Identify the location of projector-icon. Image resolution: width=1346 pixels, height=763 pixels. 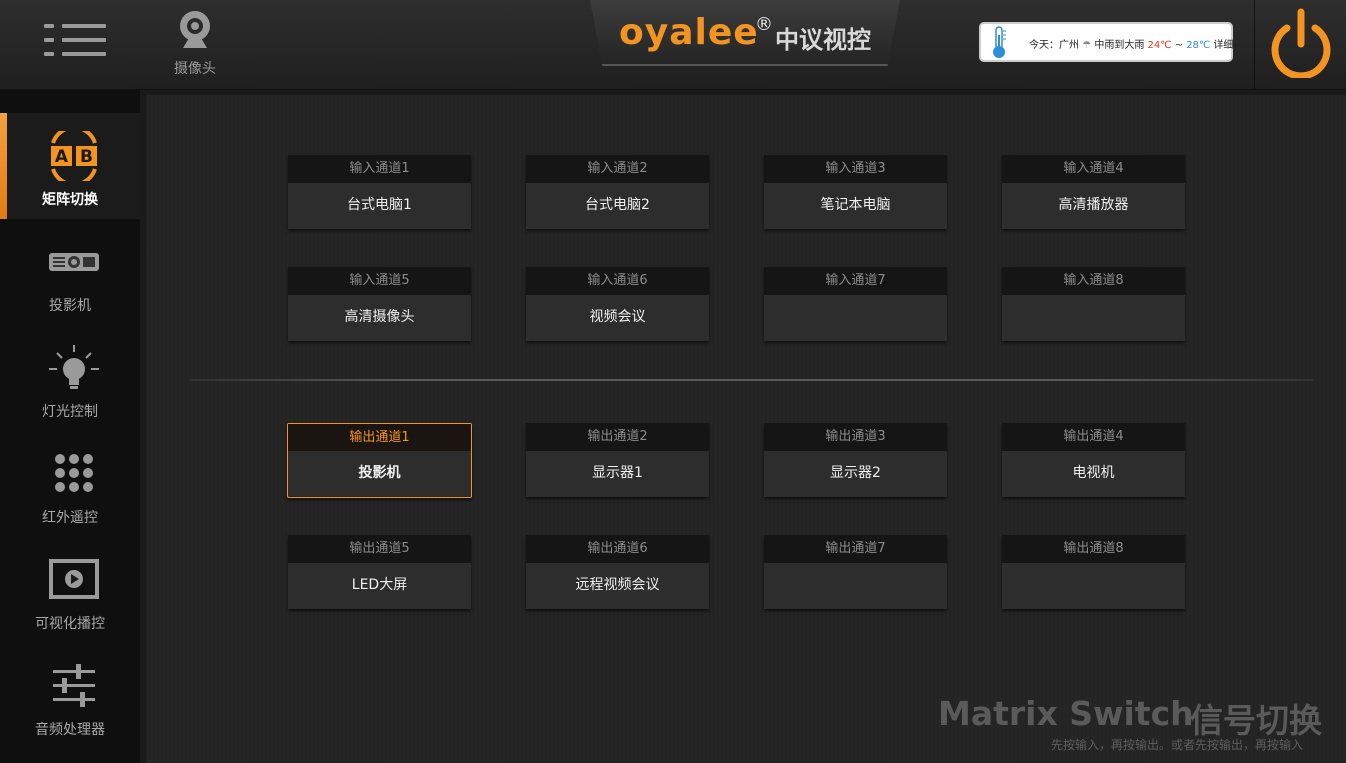
(74, 262).